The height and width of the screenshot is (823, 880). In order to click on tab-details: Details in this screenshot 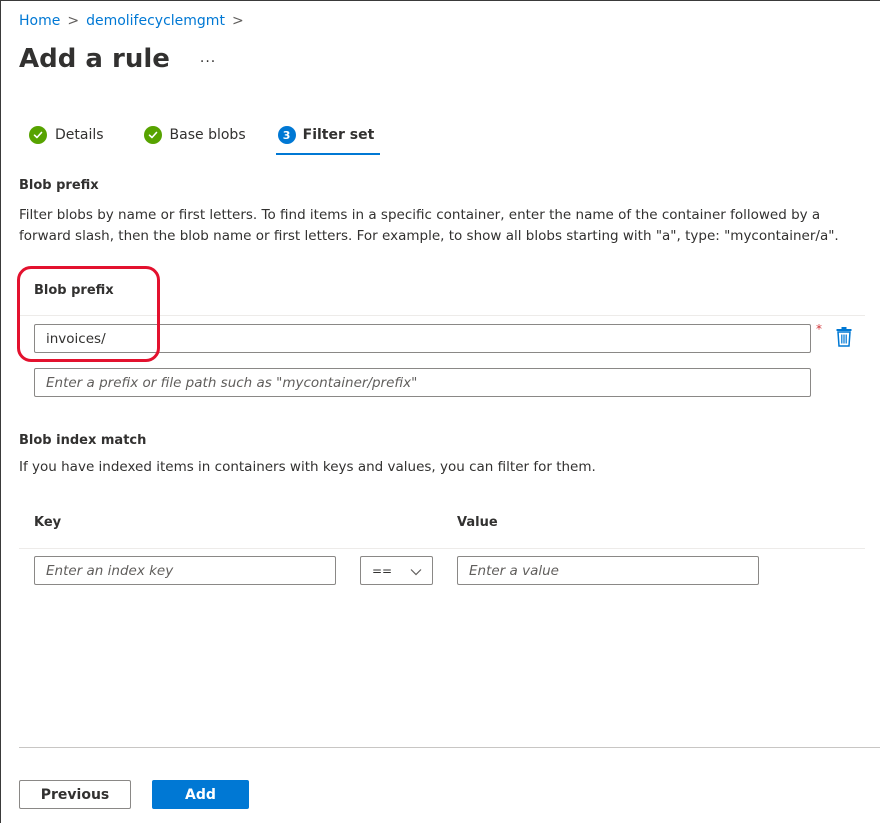, I will do `click(63, 135)`.